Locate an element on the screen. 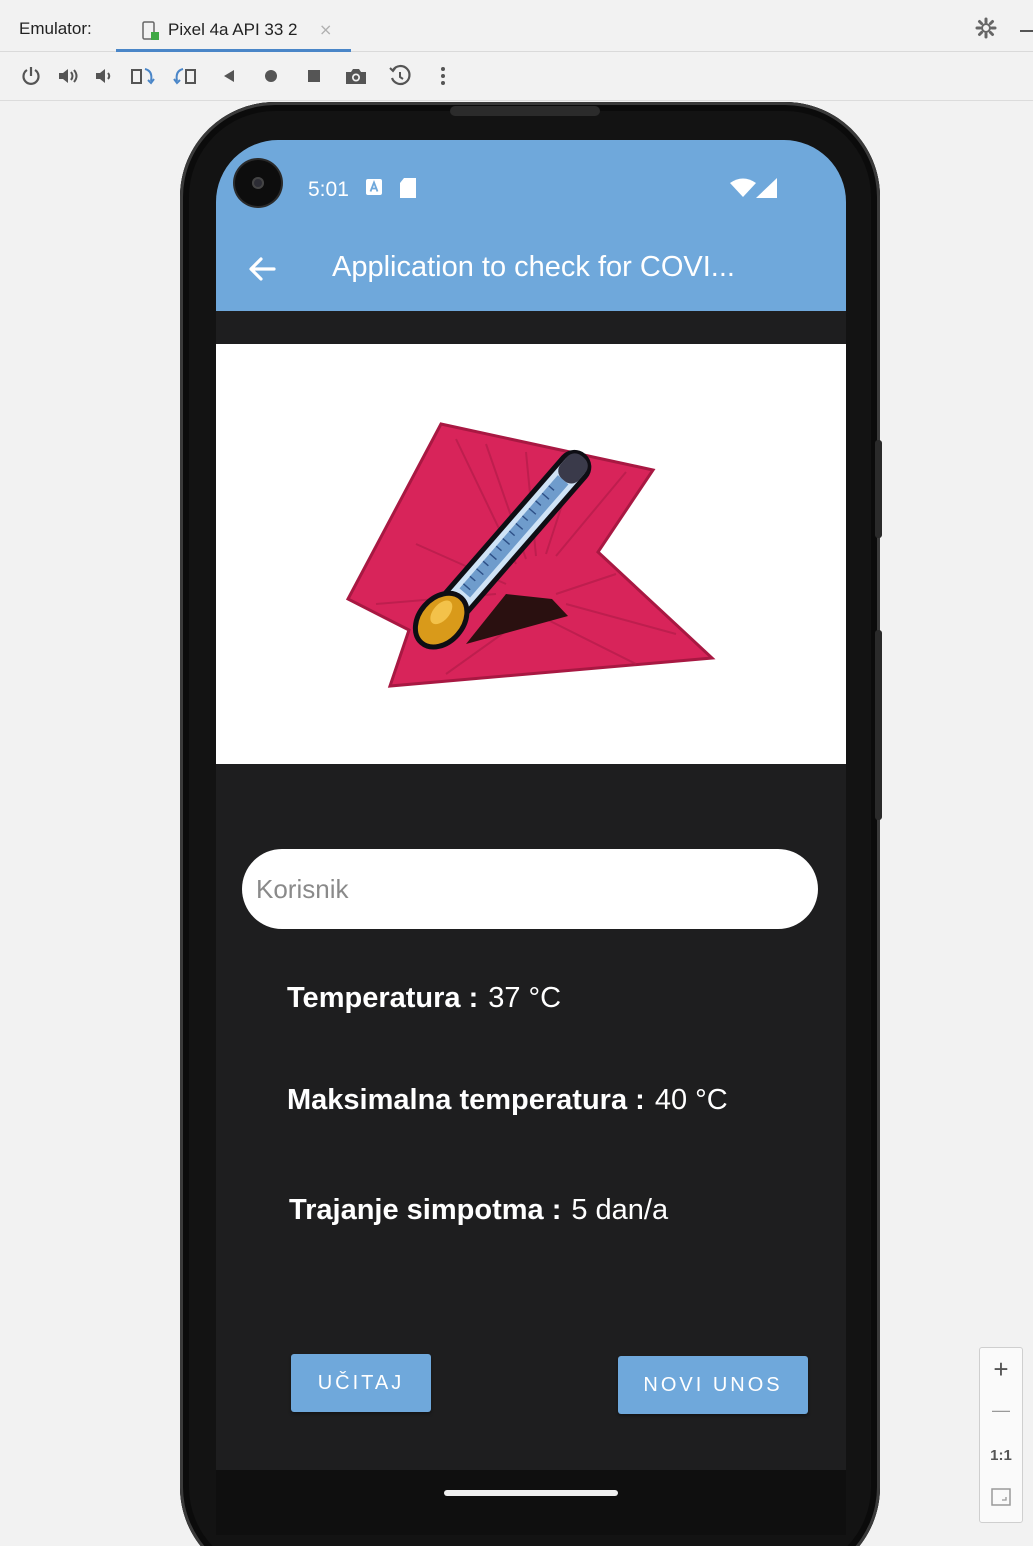 This screenshot has height=1546, width=1033. back-arrow-icon is located at coordinates (262, 271).